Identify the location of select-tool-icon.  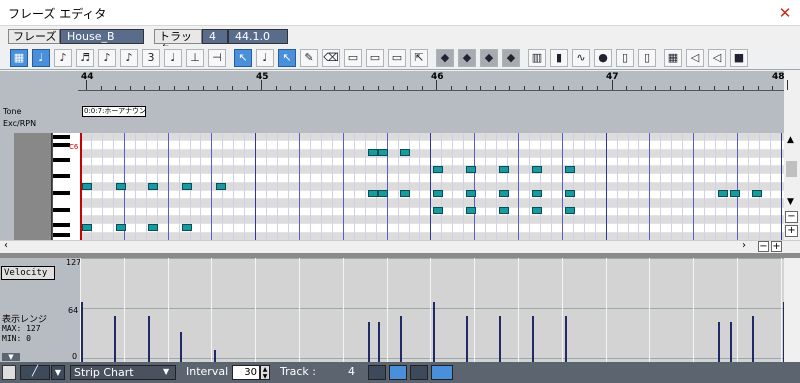
(9, 372).